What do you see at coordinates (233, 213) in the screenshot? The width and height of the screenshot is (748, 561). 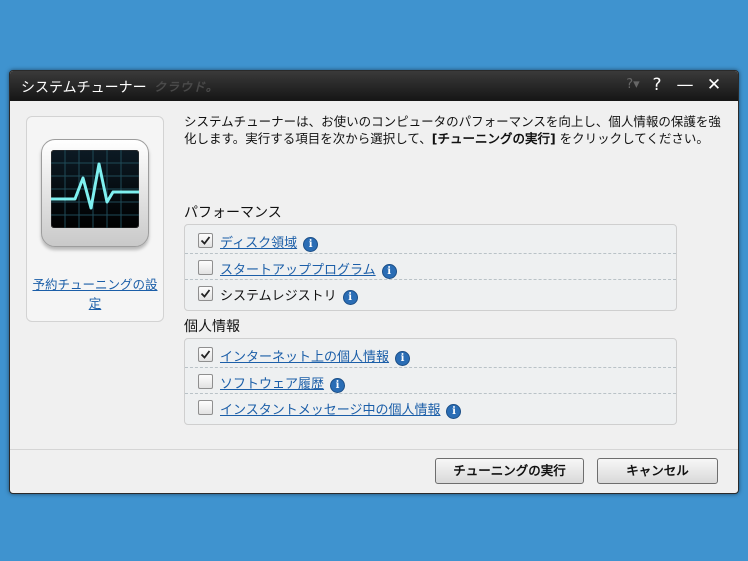 I see `performance-section-title: パフォーマンス` at bounding box center [233, 213].